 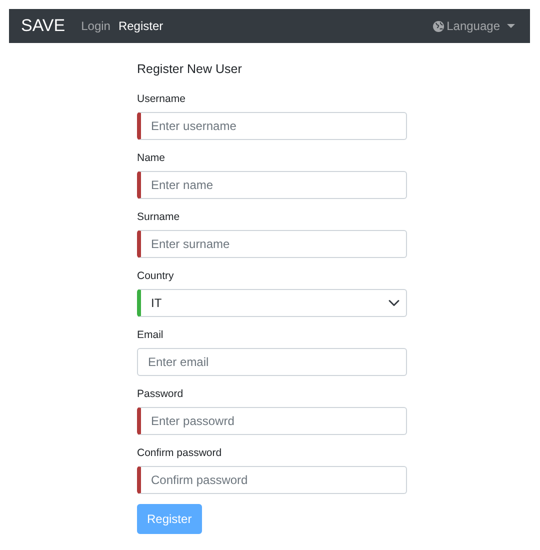 I want to click on nav-link: Register, so click(x=141, y=26).